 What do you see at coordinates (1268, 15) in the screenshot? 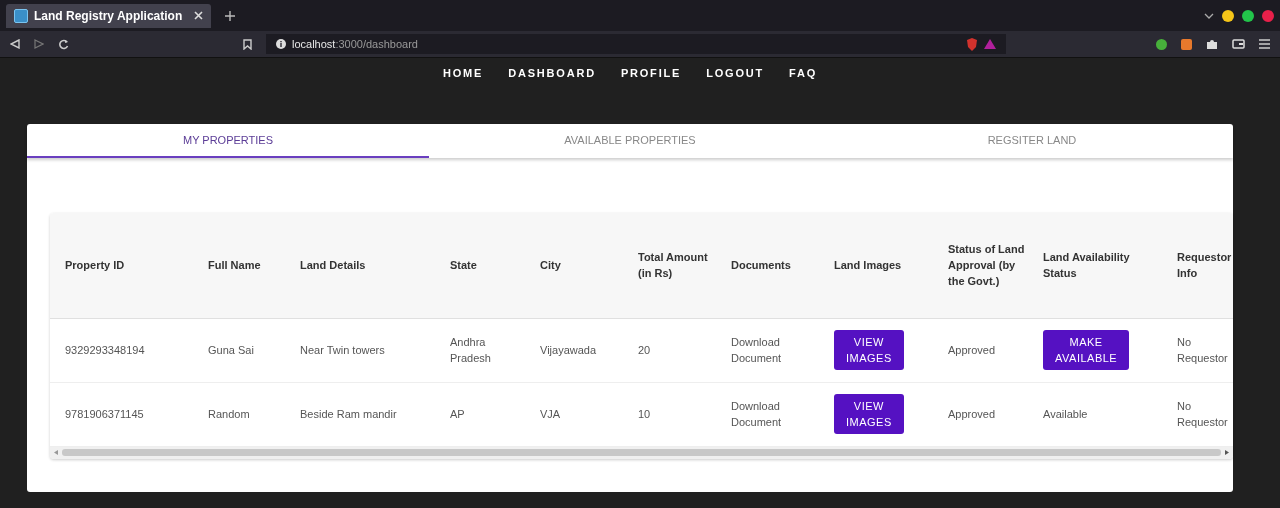
I see `close-window-icon` at bounding box center [1268, 15].